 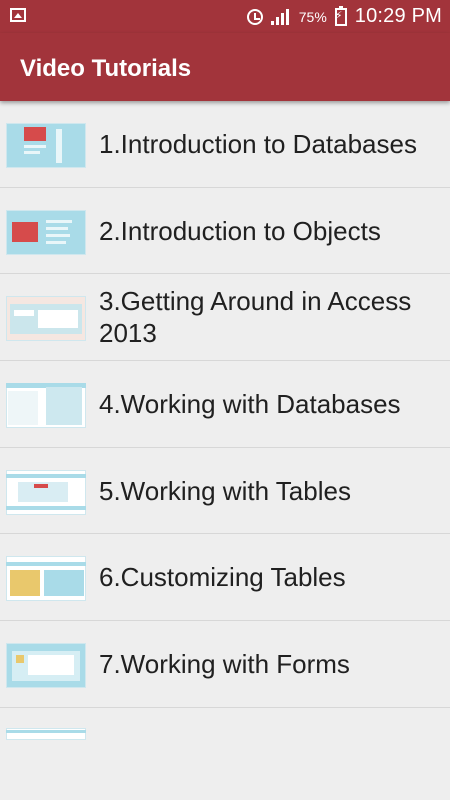 I want to click on status-right: 75% 10:29 PM, so click(x=344, y=16).